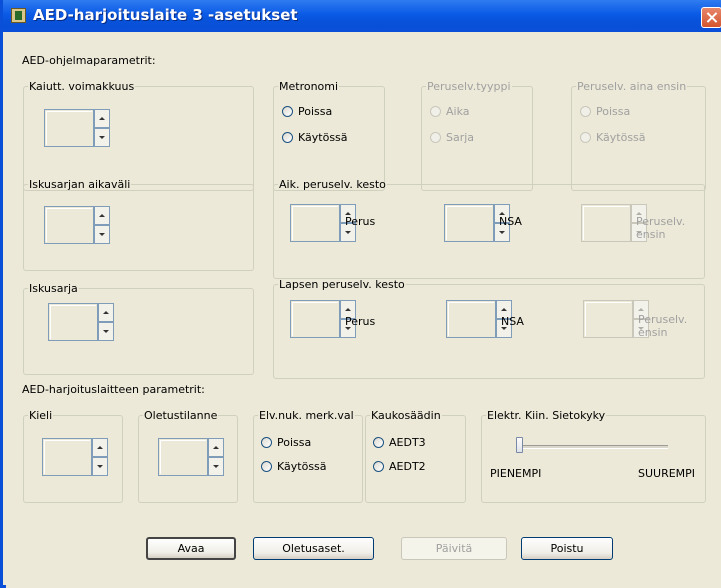 The image size is (721, 588). I want to click on shock-series-value-field, so click(73, 322).